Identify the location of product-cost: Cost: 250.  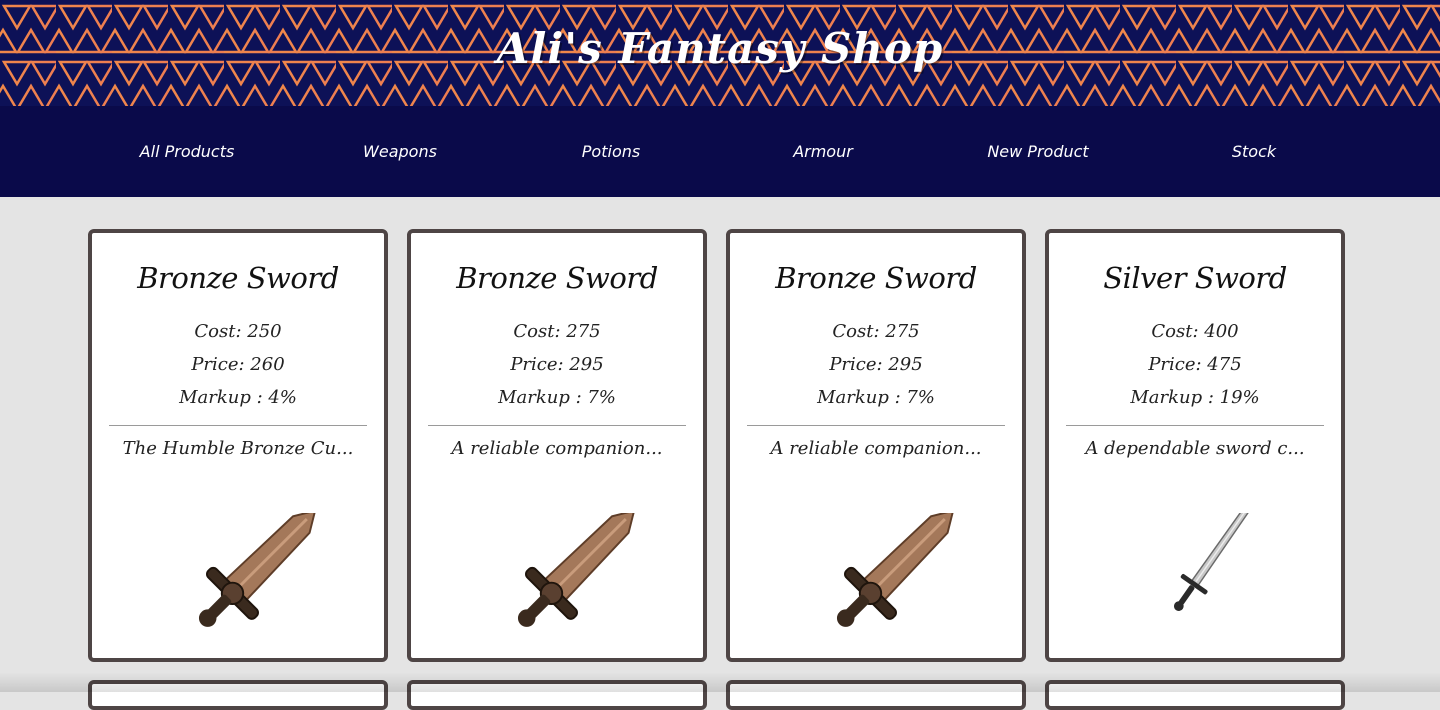
(238, 331).